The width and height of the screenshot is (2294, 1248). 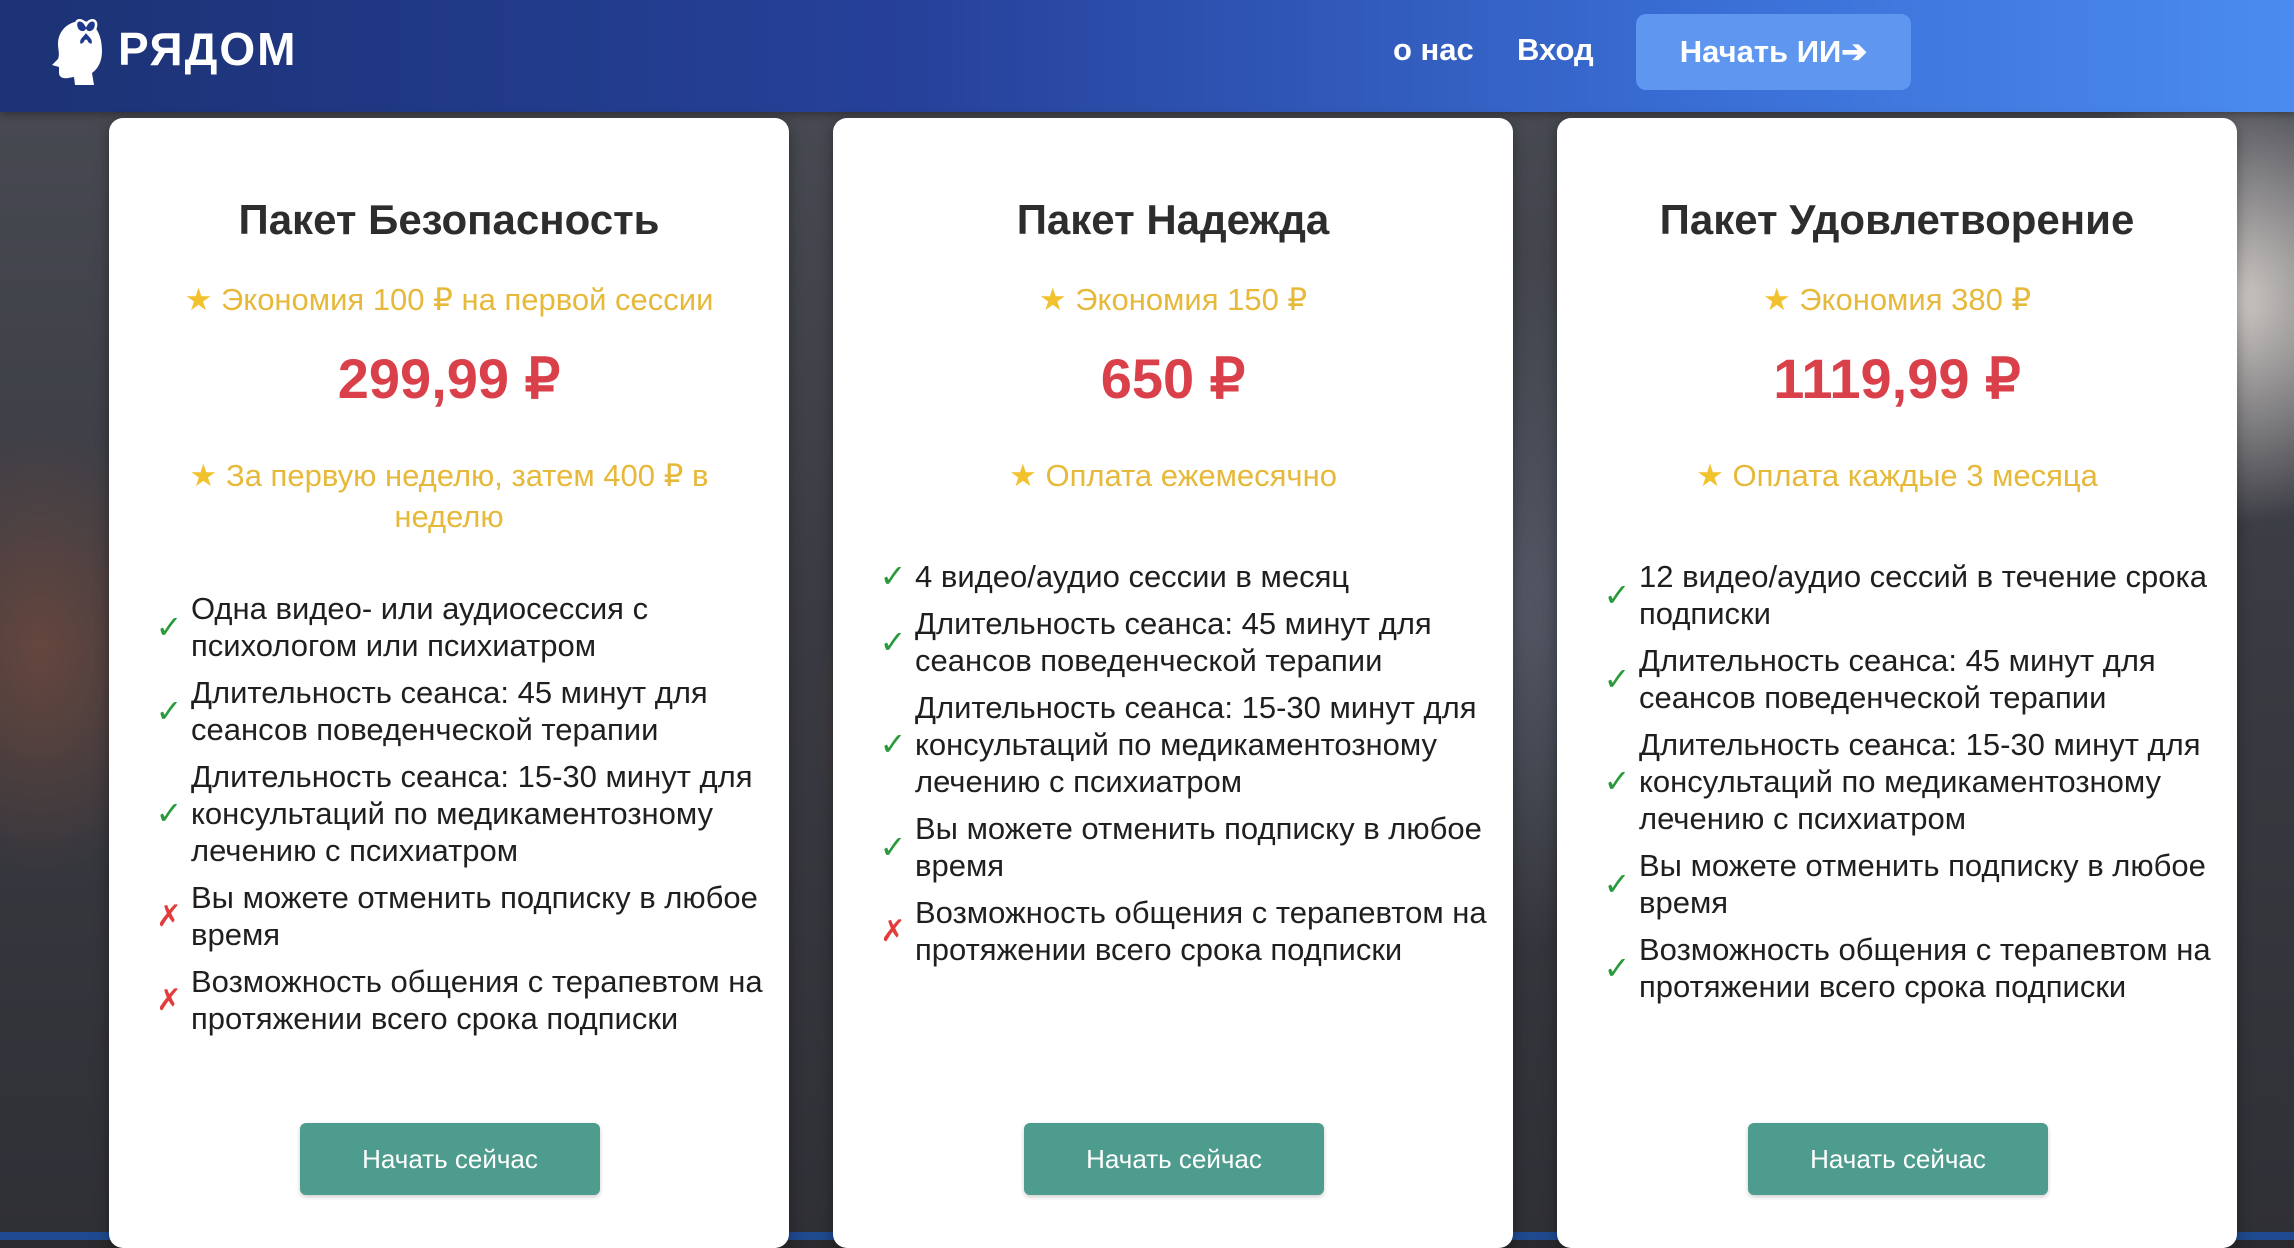 I want to click on card-title: Пакет Надежда, so click(x=1173, y=219).